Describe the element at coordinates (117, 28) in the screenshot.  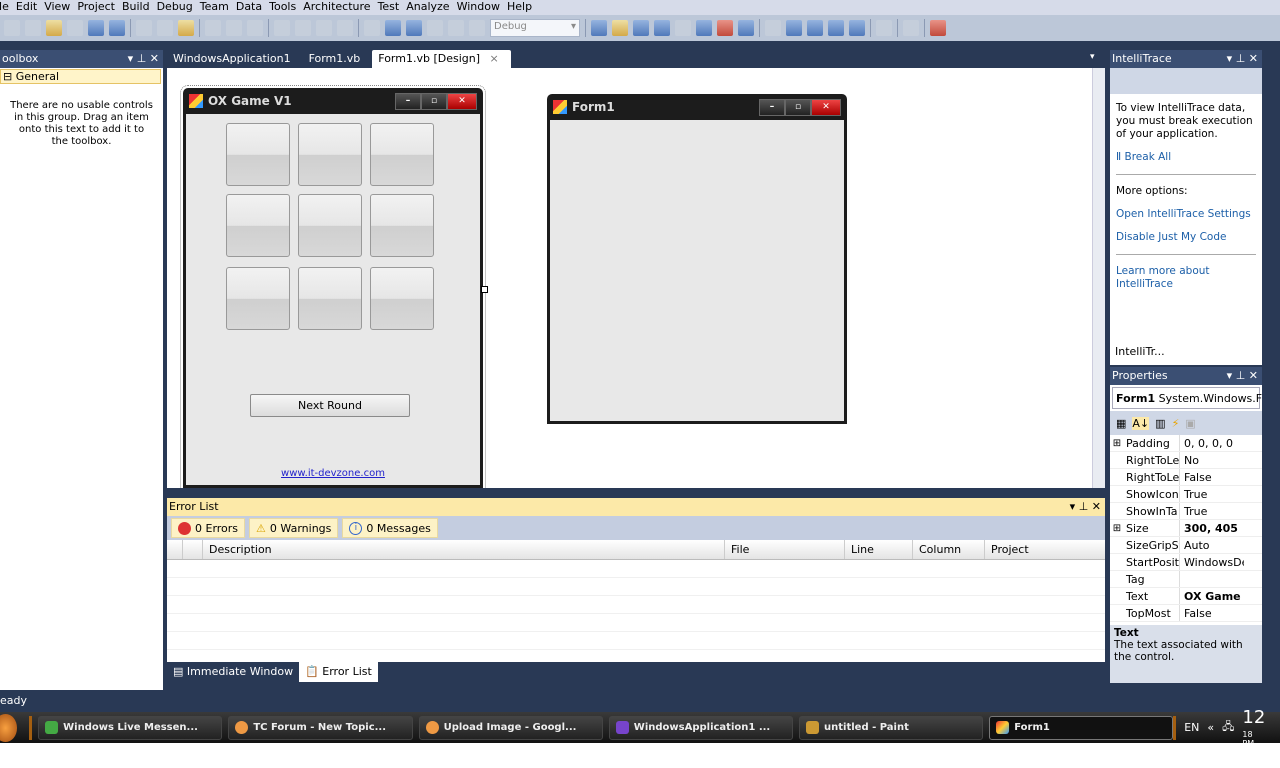
I see `save-all-icon` at that location.